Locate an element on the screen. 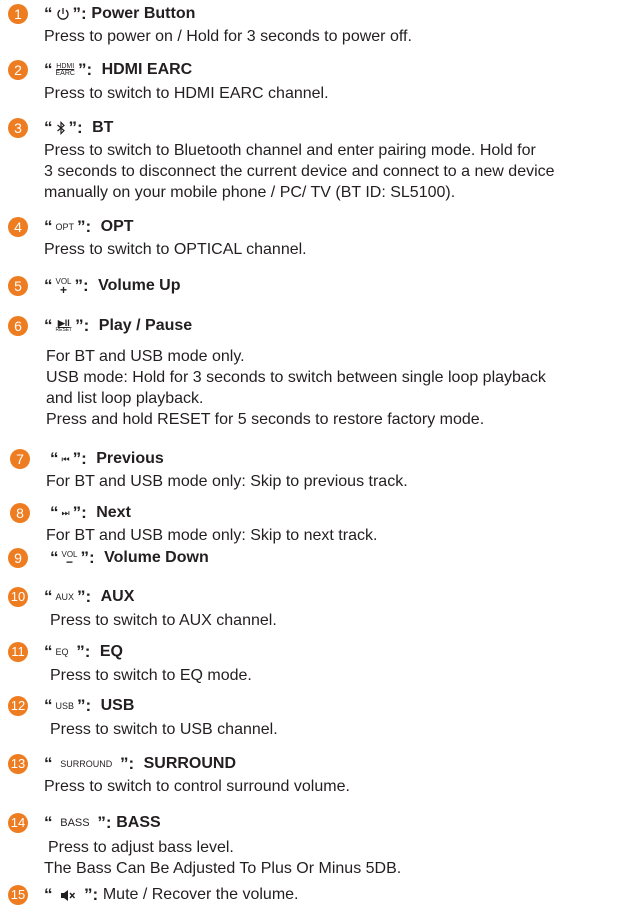 This screenshot has width=641, height=909. item-title: BASS is located at coordinates (138, 822).